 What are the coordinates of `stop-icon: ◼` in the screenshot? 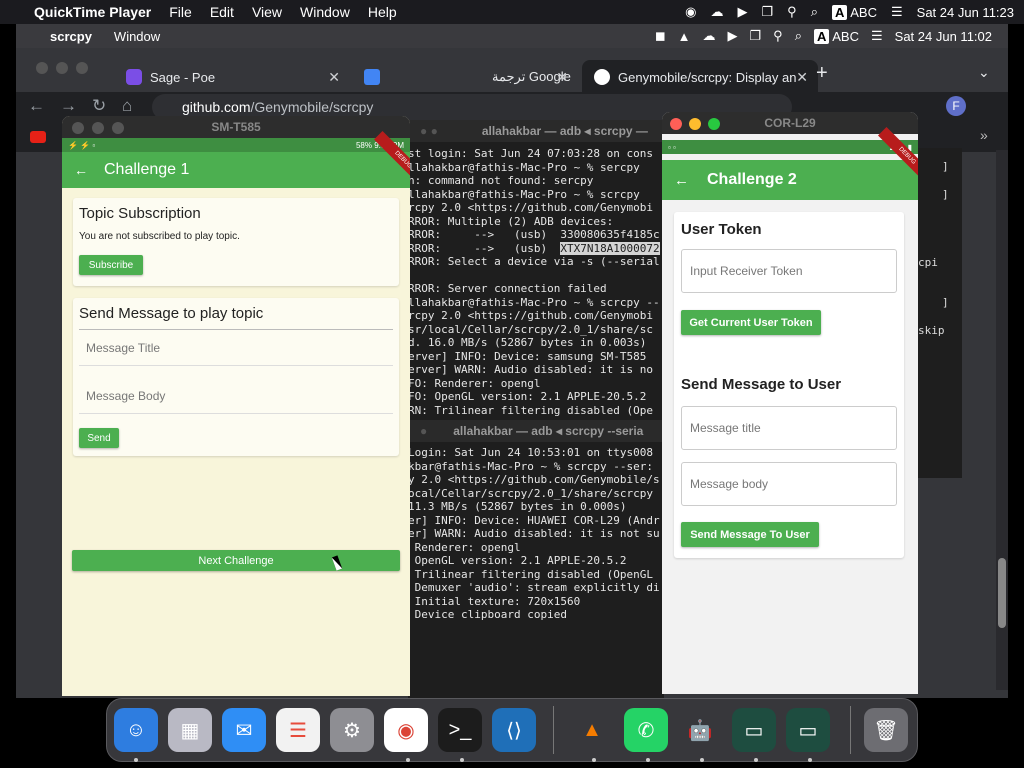 It's located at (660, 36).